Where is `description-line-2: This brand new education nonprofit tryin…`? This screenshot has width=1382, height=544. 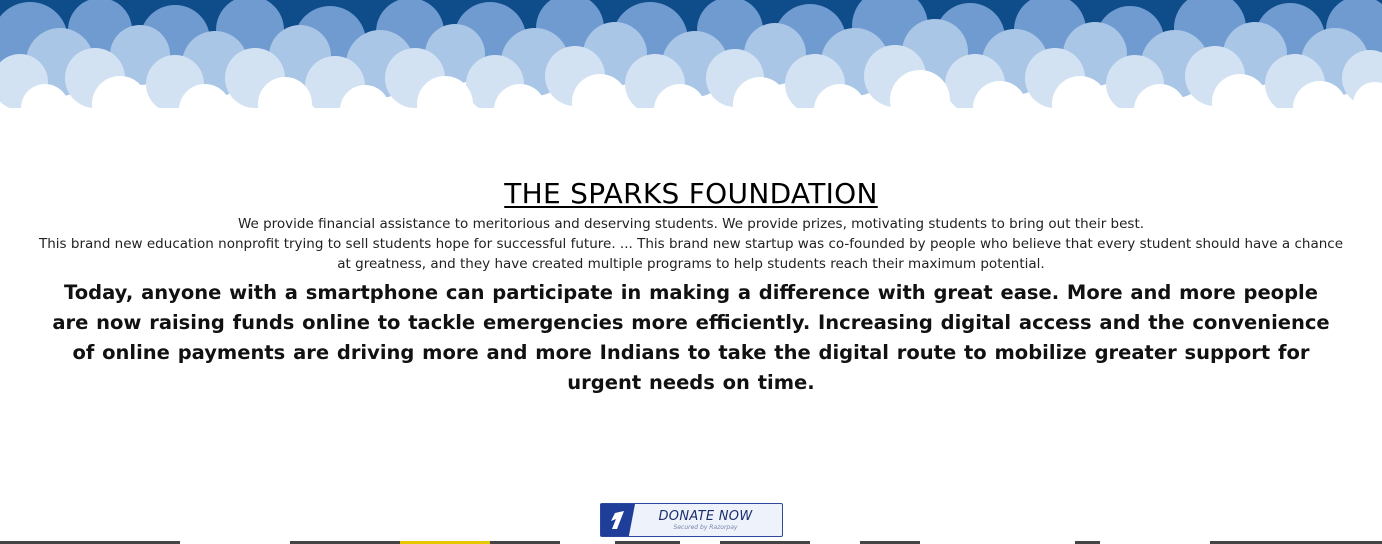 description-line-2: This brand new education nonprofit tryin… is located at coordinates (691, 254).